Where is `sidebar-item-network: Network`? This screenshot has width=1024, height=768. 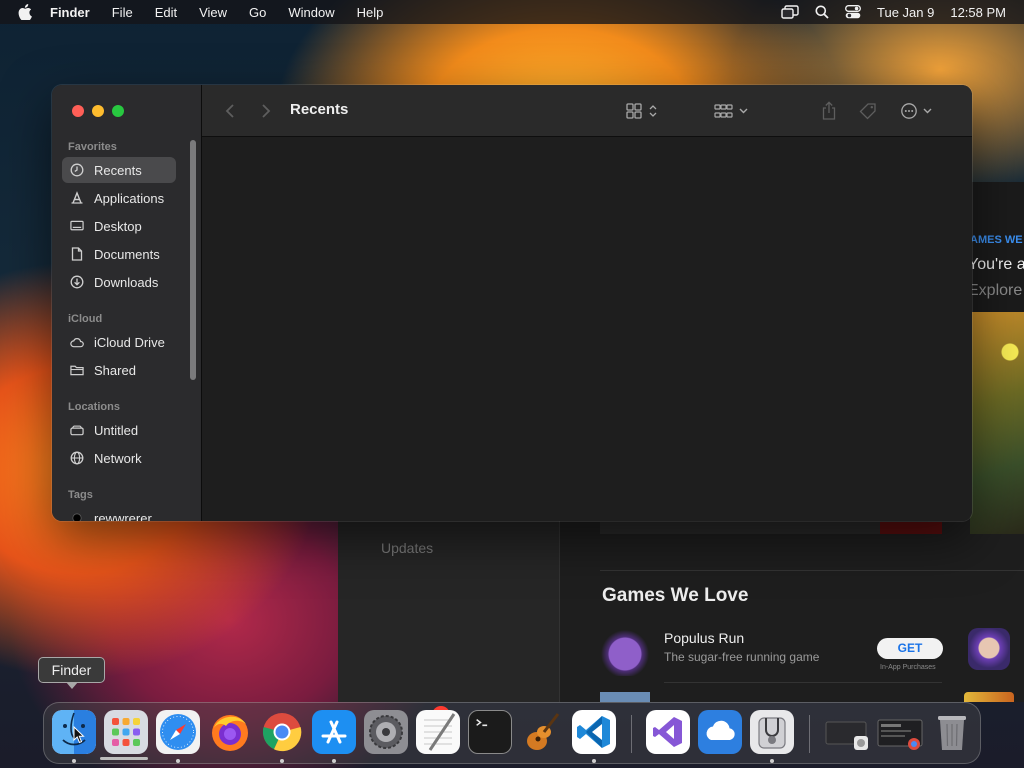
sidebar-item-network: Network is located at coordinates (119, 458).